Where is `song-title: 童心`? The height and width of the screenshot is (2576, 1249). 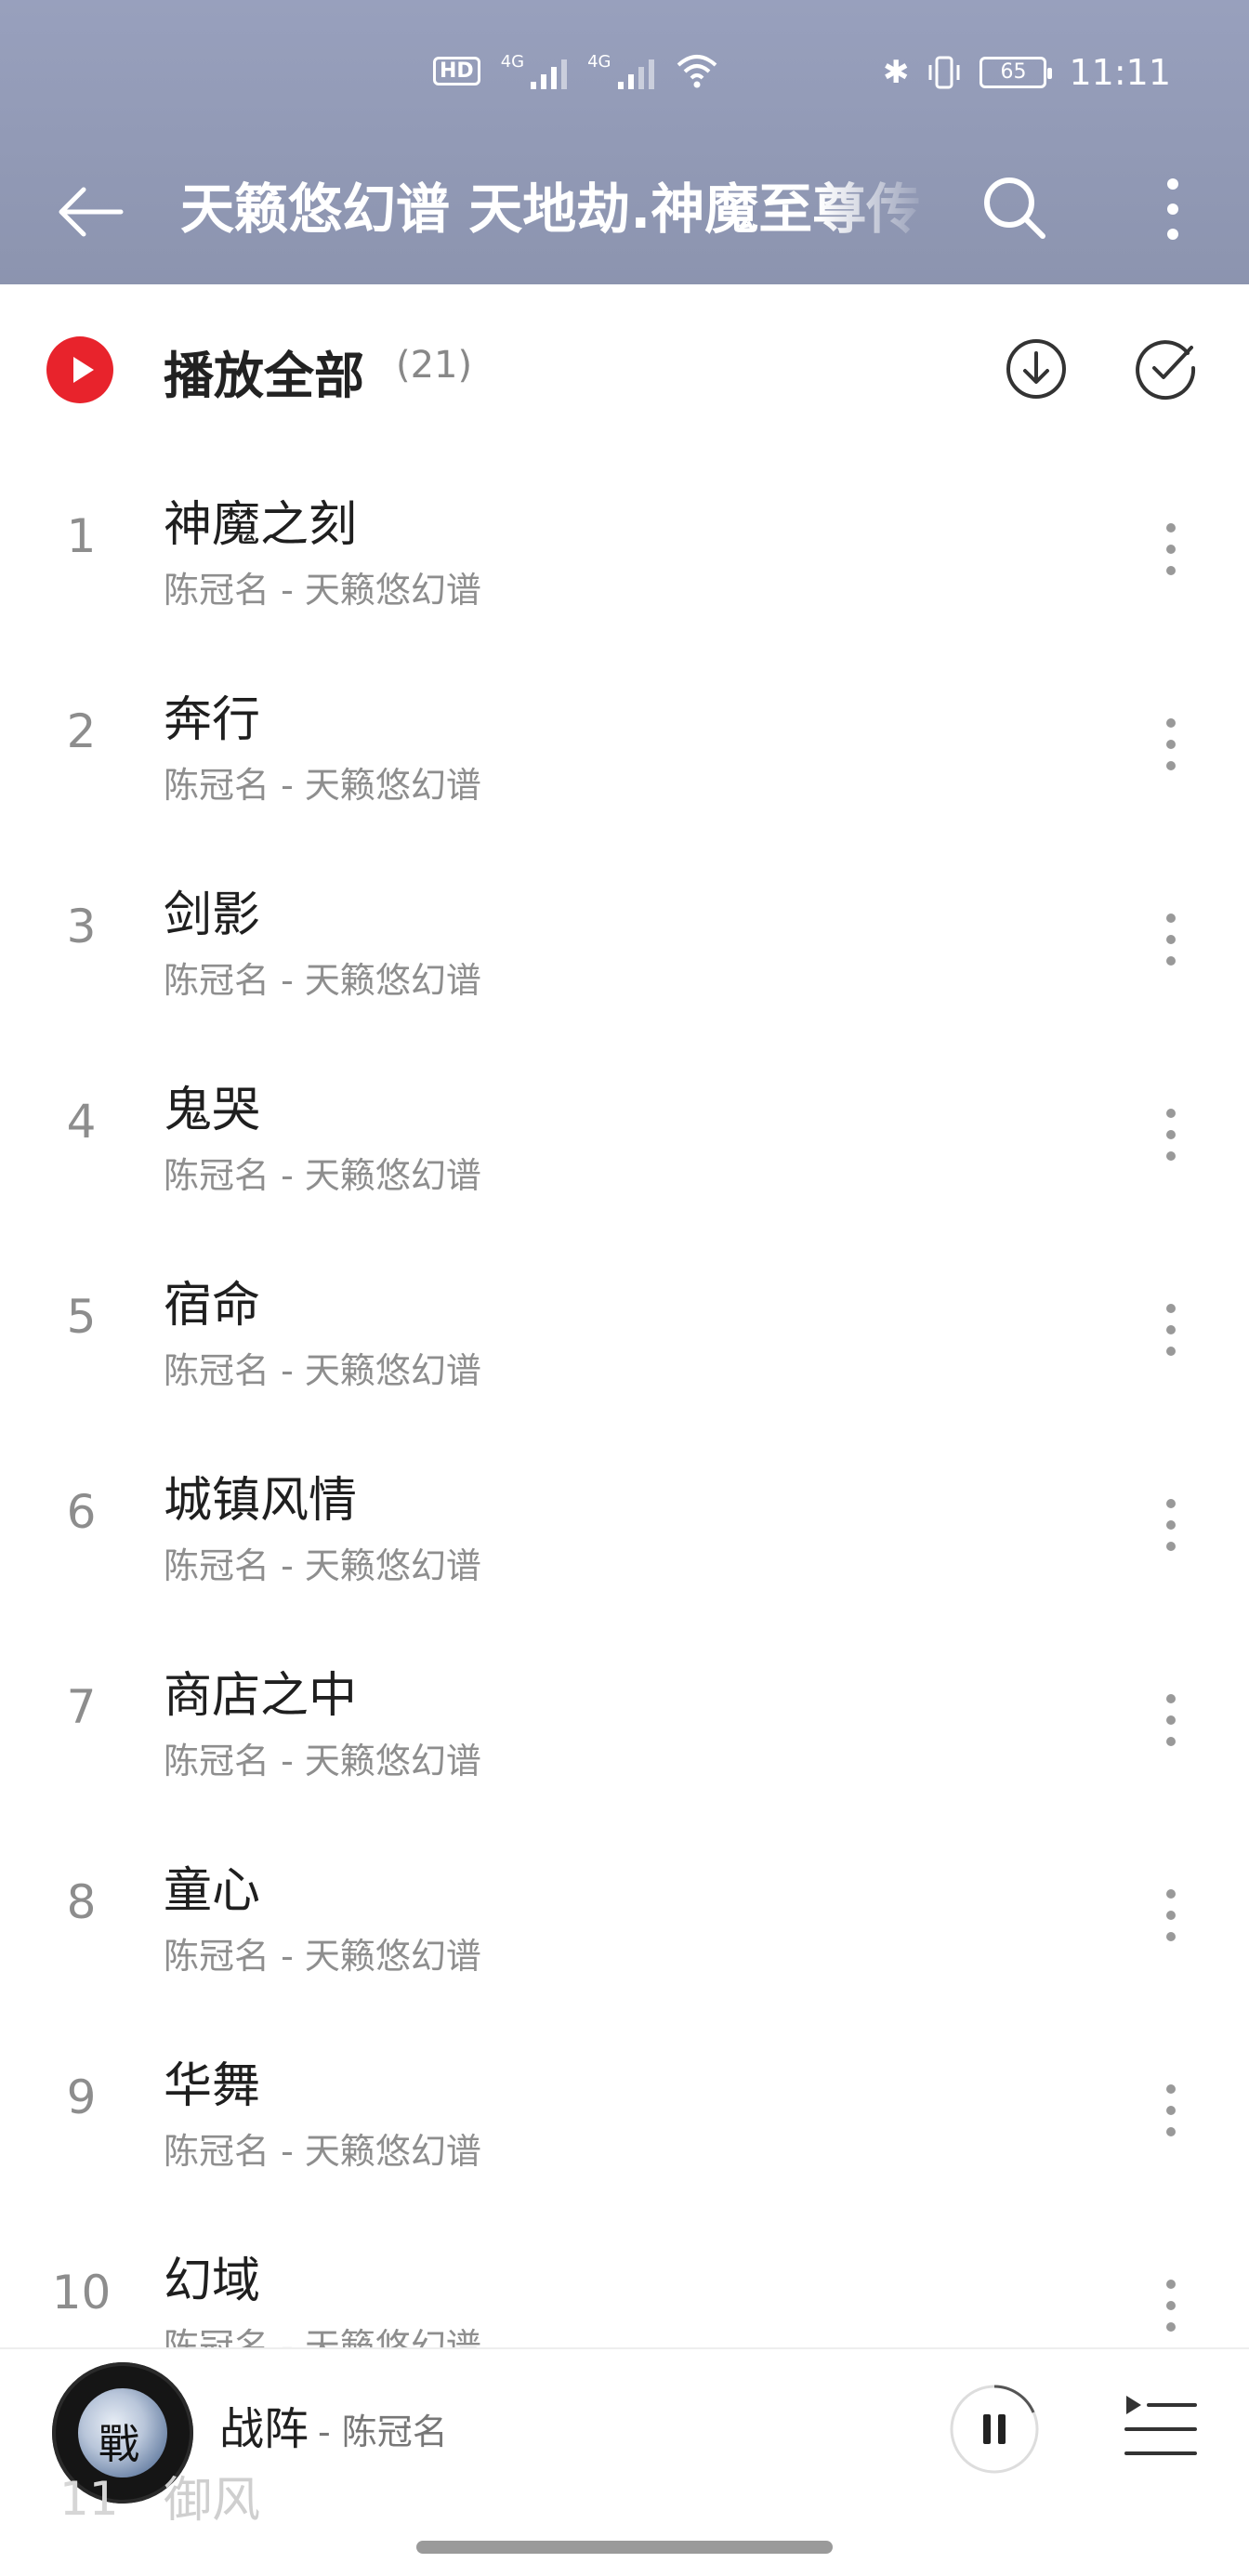
song-title: 童心 is located at coordinates (212, 1891).